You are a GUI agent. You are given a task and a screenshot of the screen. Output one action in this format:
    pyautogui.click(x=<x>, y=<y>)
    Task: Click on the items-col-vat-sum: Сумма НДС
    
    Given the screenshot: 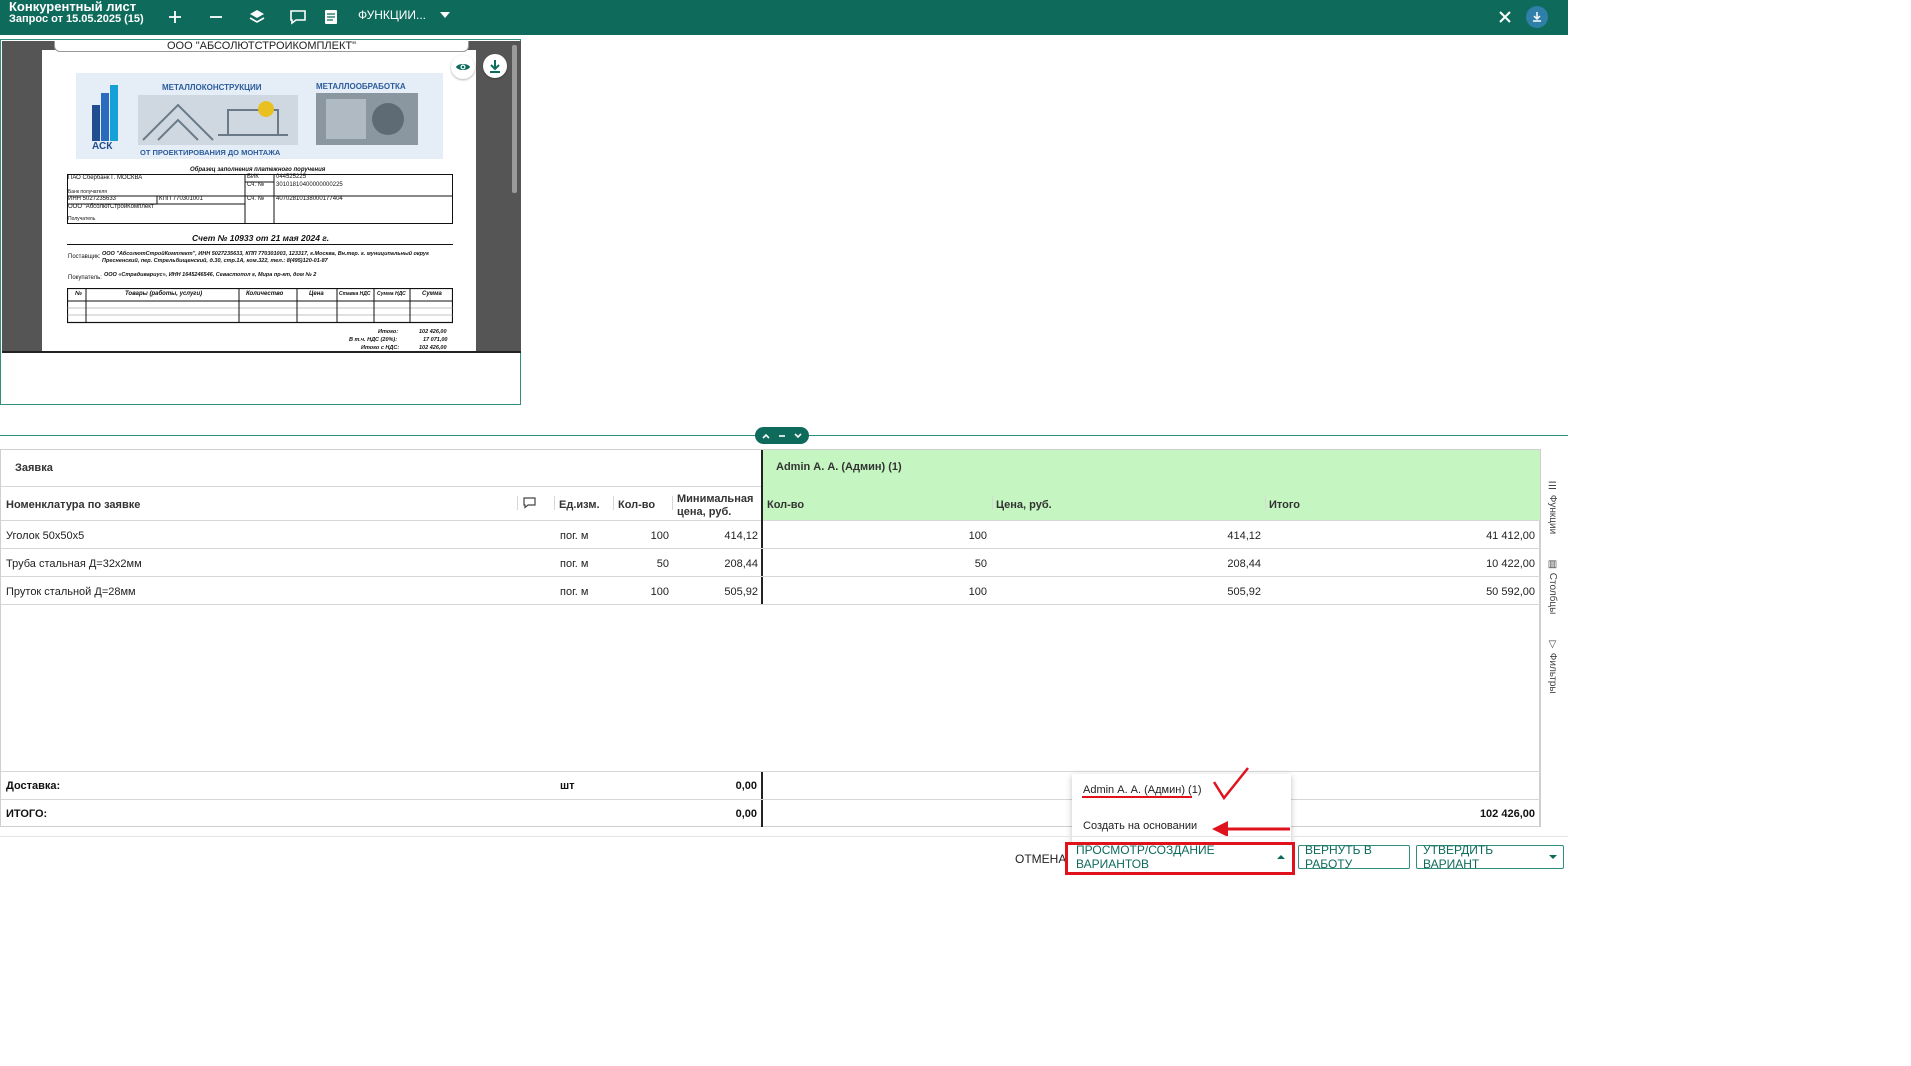 What is the action you would take?
    pyautogui.click(x=391, y=294)
    